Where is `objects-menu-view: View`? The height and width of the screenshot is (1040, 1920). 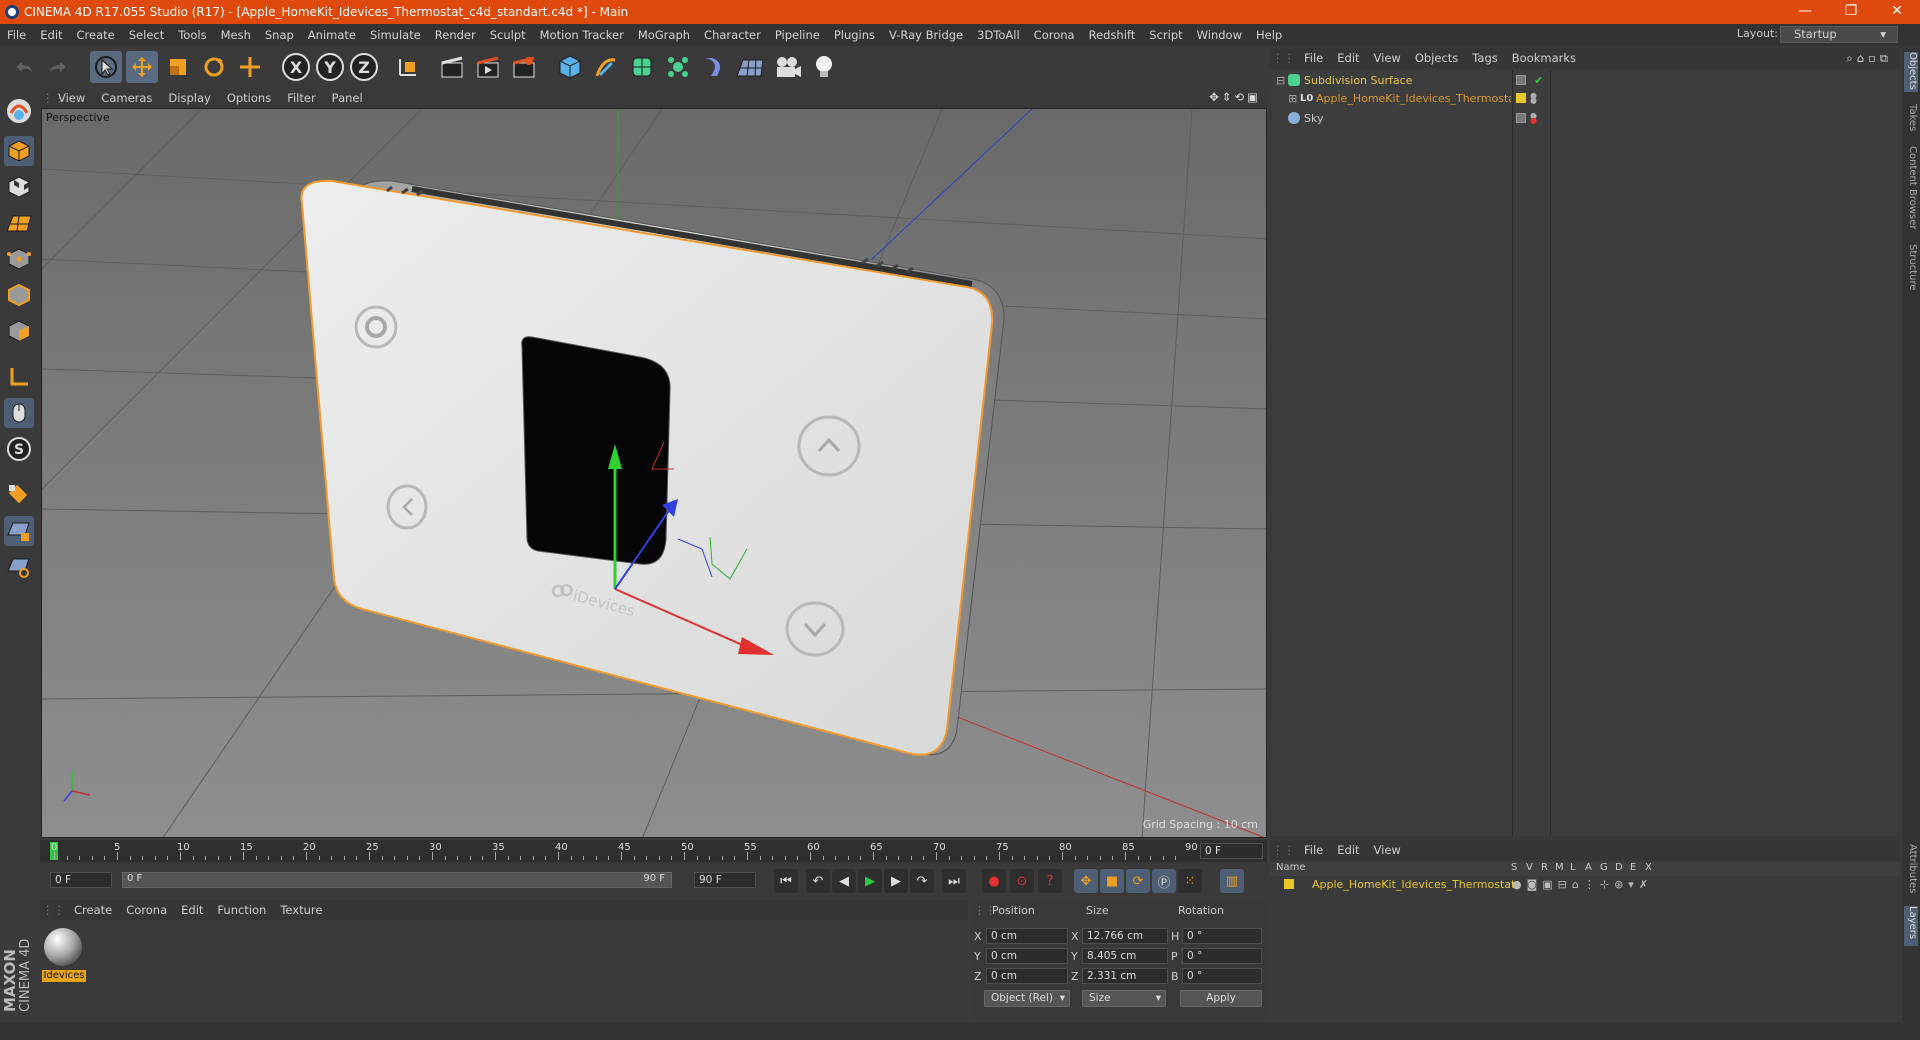 objects-menu-view: View is located at coordinates (1387, 58).